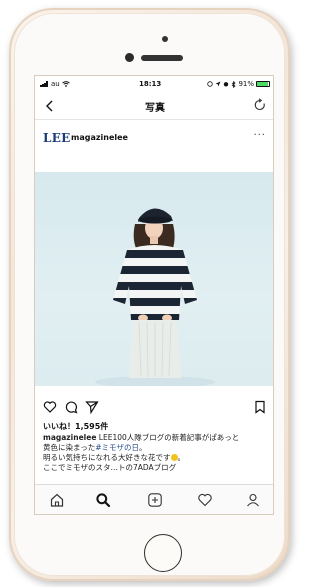 This screenshot has height=587, width=320. What do you see at coordinates (92, 407) in the screenshot?
I see `send-icon` at bounding box center [92, 407].